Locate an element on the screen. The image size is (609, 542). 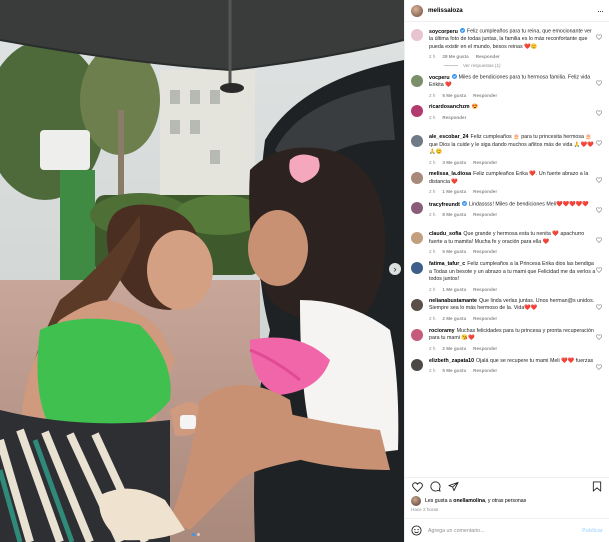
like-button is located at coordinates (417, 487).